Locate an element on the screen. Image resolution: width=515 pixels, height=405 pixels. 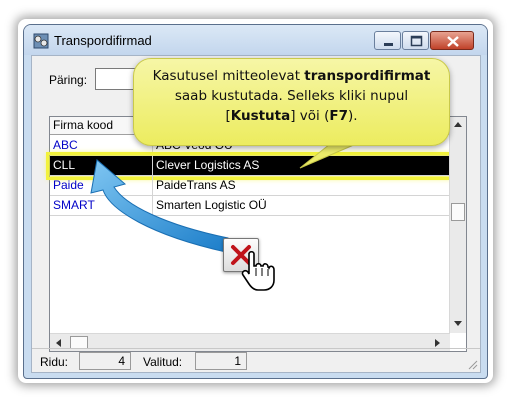
callout-line-2: saab kustutada. Selleks kliki nupul is located at coordinates (291, 96).